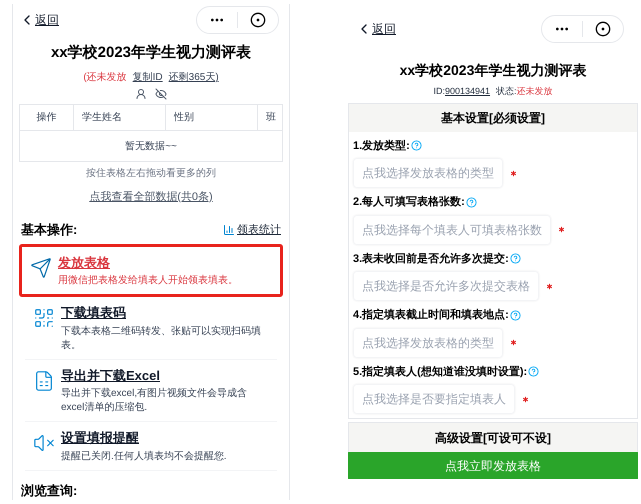 This screenshot has height=504, width=641. What do you see at coordinates (151, 446) in the screenshot?
I see `action-item: 设置填报提醒 提醒已关闭.任何人填表均不会提醒您.` at bounding box center [151, 446].